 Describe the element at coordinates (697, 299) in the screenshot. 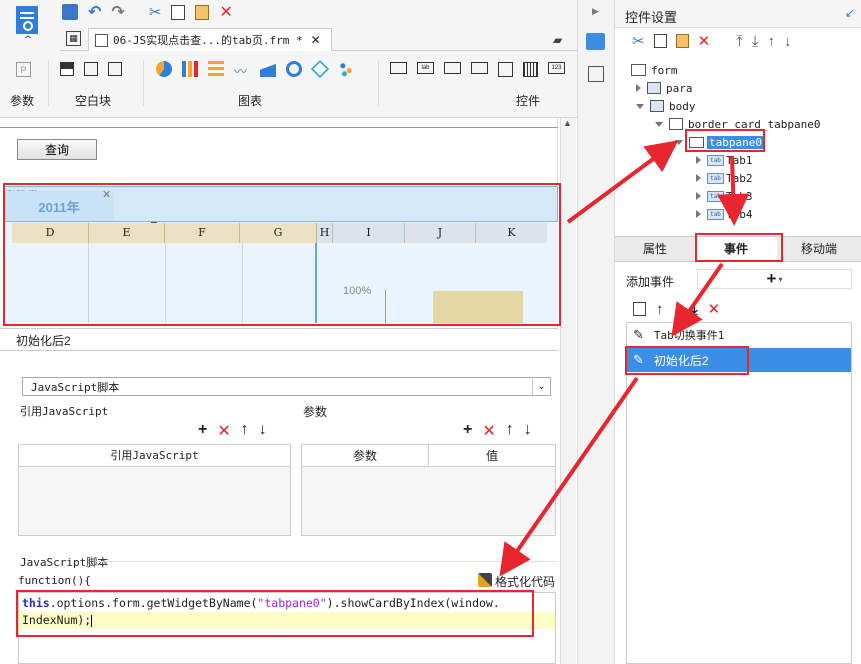

I see `arrow-events-to-item` at that location.